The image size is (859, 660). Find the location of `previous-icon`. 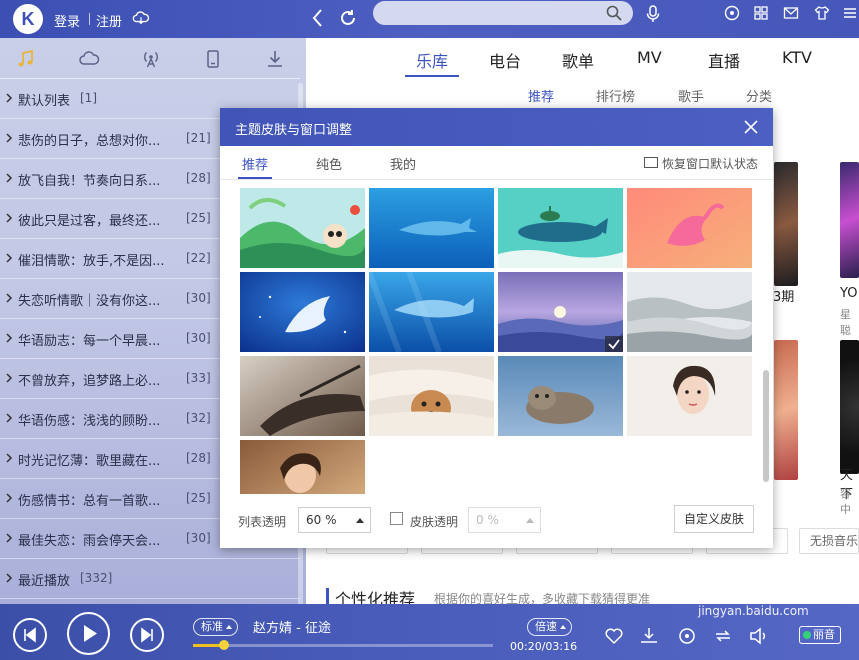

previous-icon is located at coordinates (30, 635).